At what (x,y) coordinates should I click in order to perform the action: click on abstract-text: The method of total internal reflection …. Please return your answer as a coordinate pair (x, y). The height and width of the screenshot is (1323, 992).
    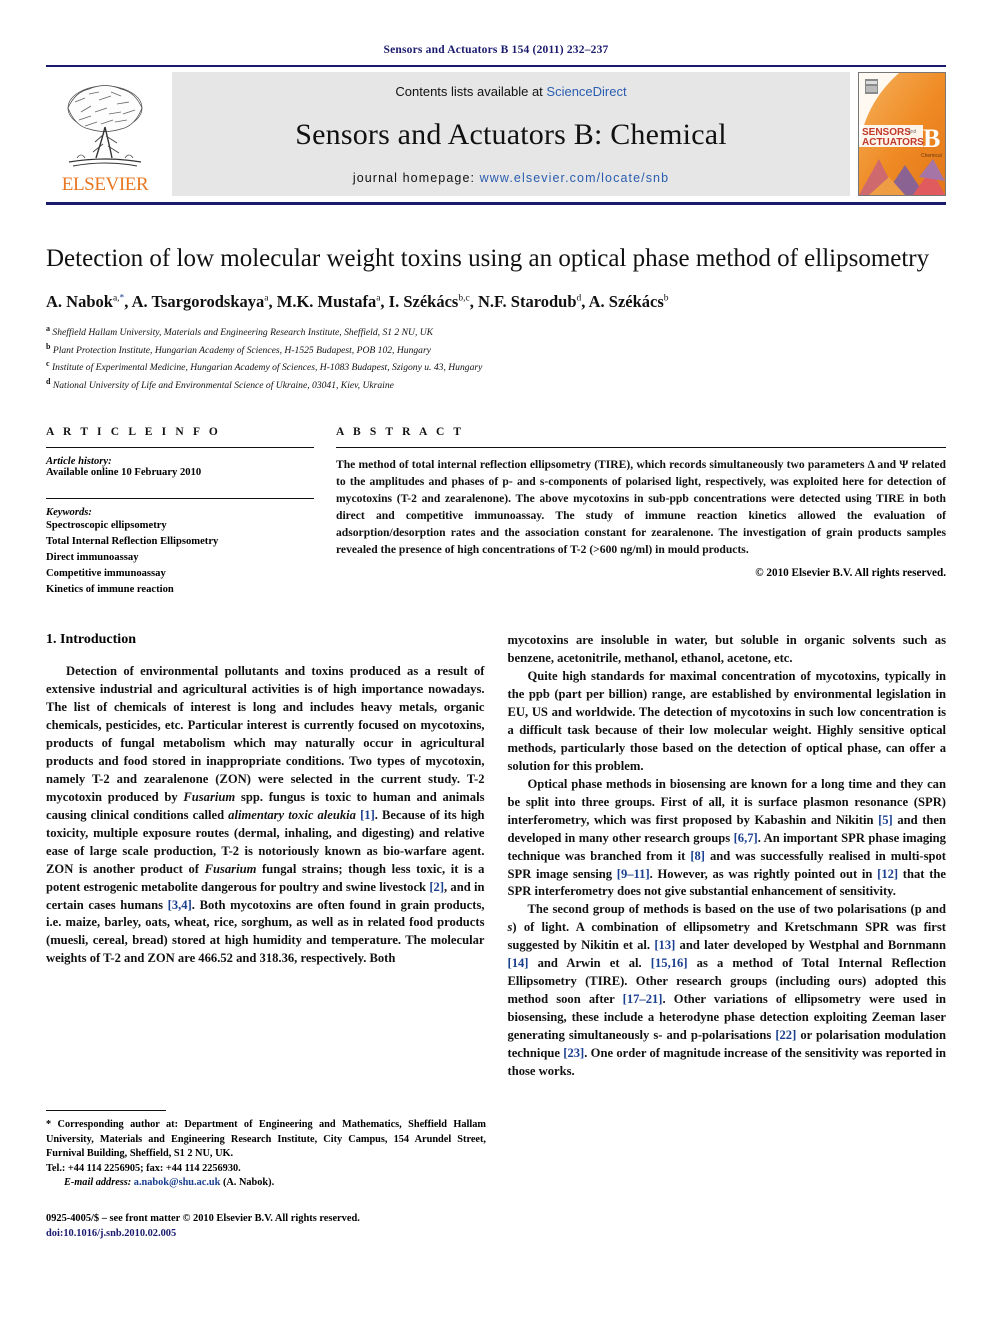
    Looking at the image, I should click on (641, 507).